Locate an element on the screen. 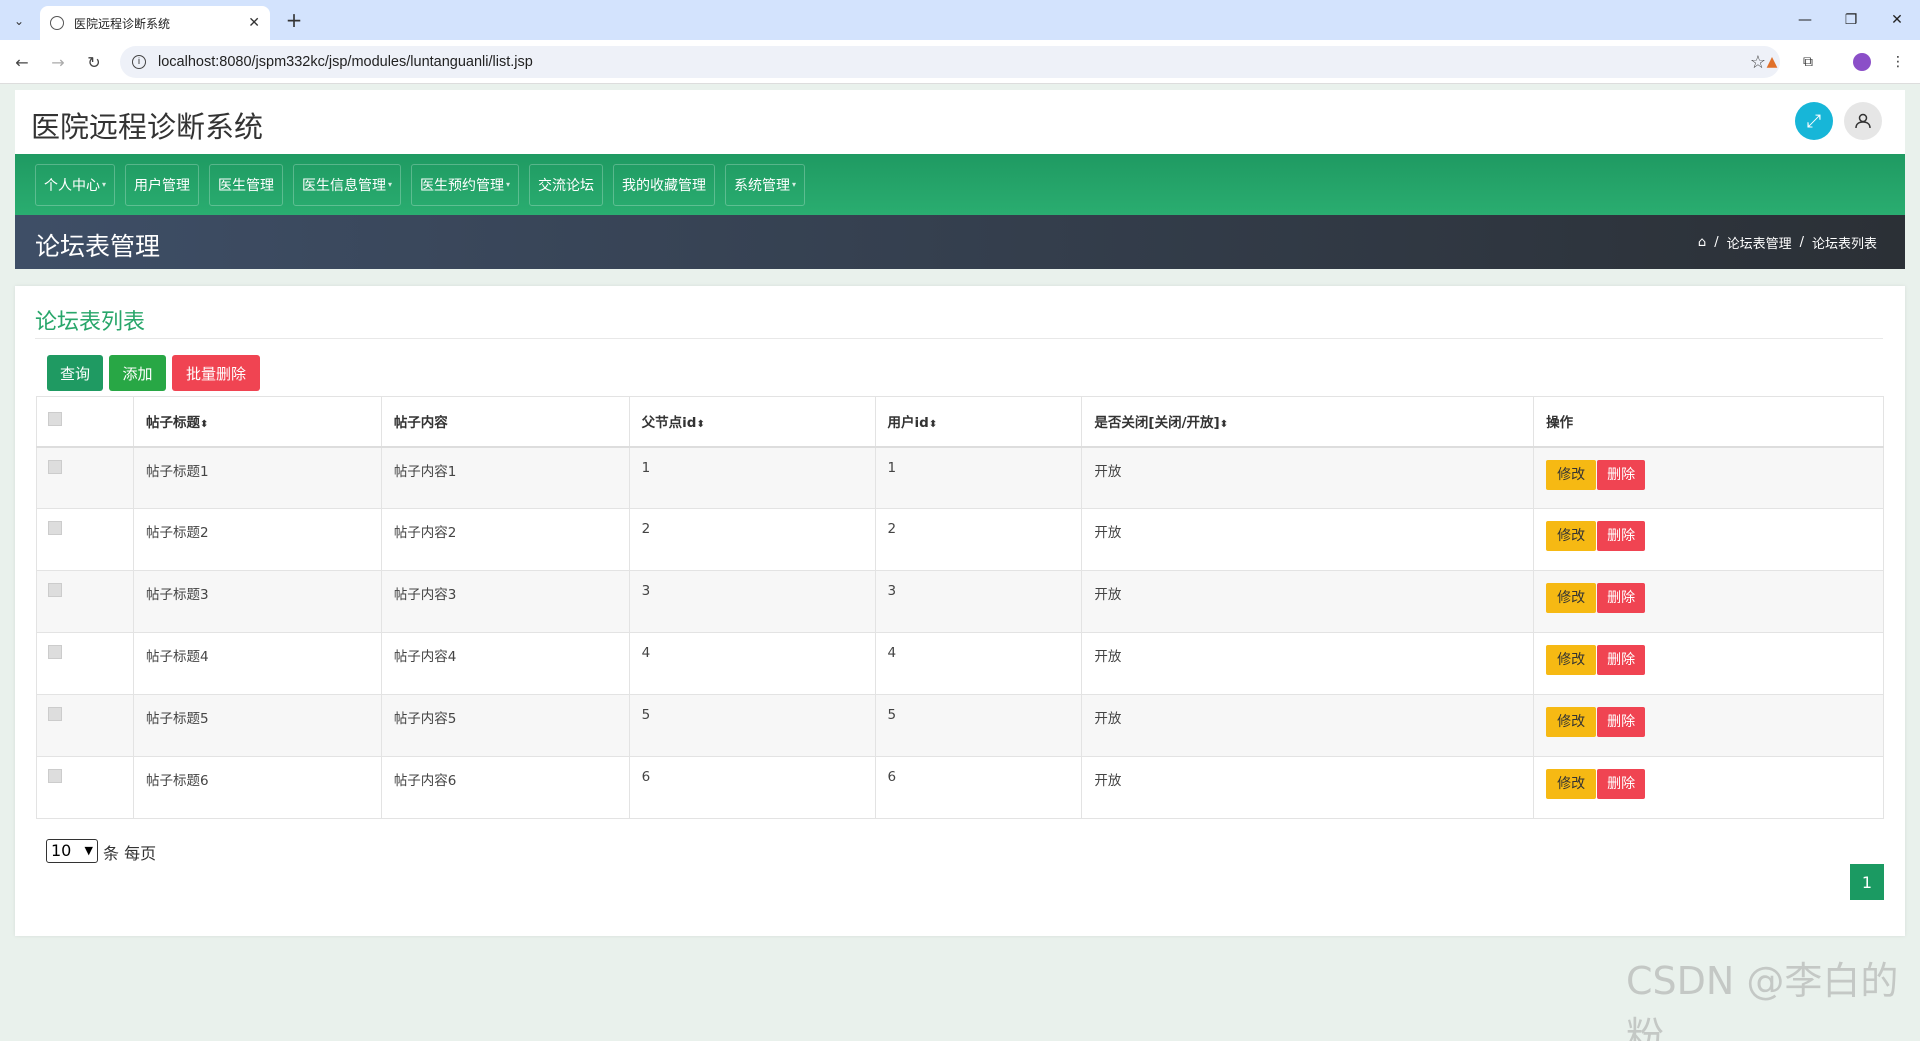 The height and width of the screenshot is (1041, 1920). browser-tab: 医院远程诊断系统 ✕ is located at coordinates (155, 23).